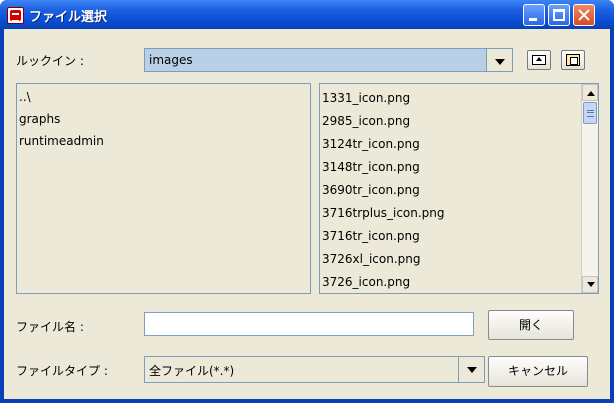 The image size is (614, 403). I want to click on list-item: 3148tr_icon.png, so click(371, 167).